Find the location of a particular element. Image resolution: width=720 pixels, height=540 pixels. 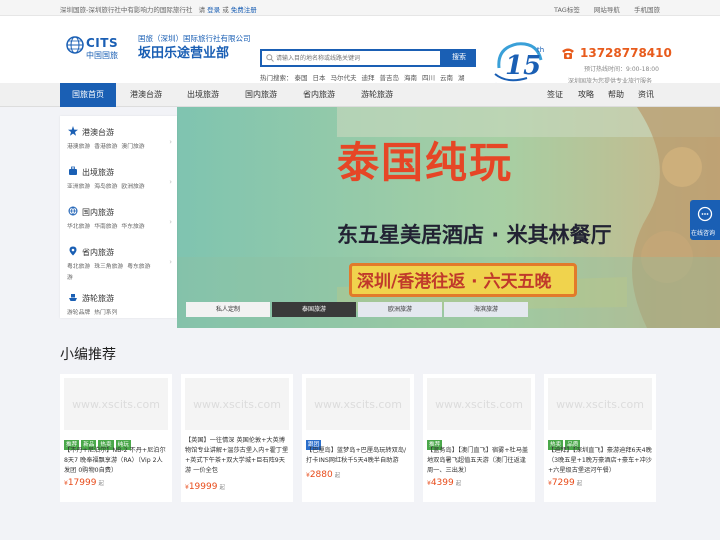

chevron-right-icon: › is located at coordinates (170, 182).